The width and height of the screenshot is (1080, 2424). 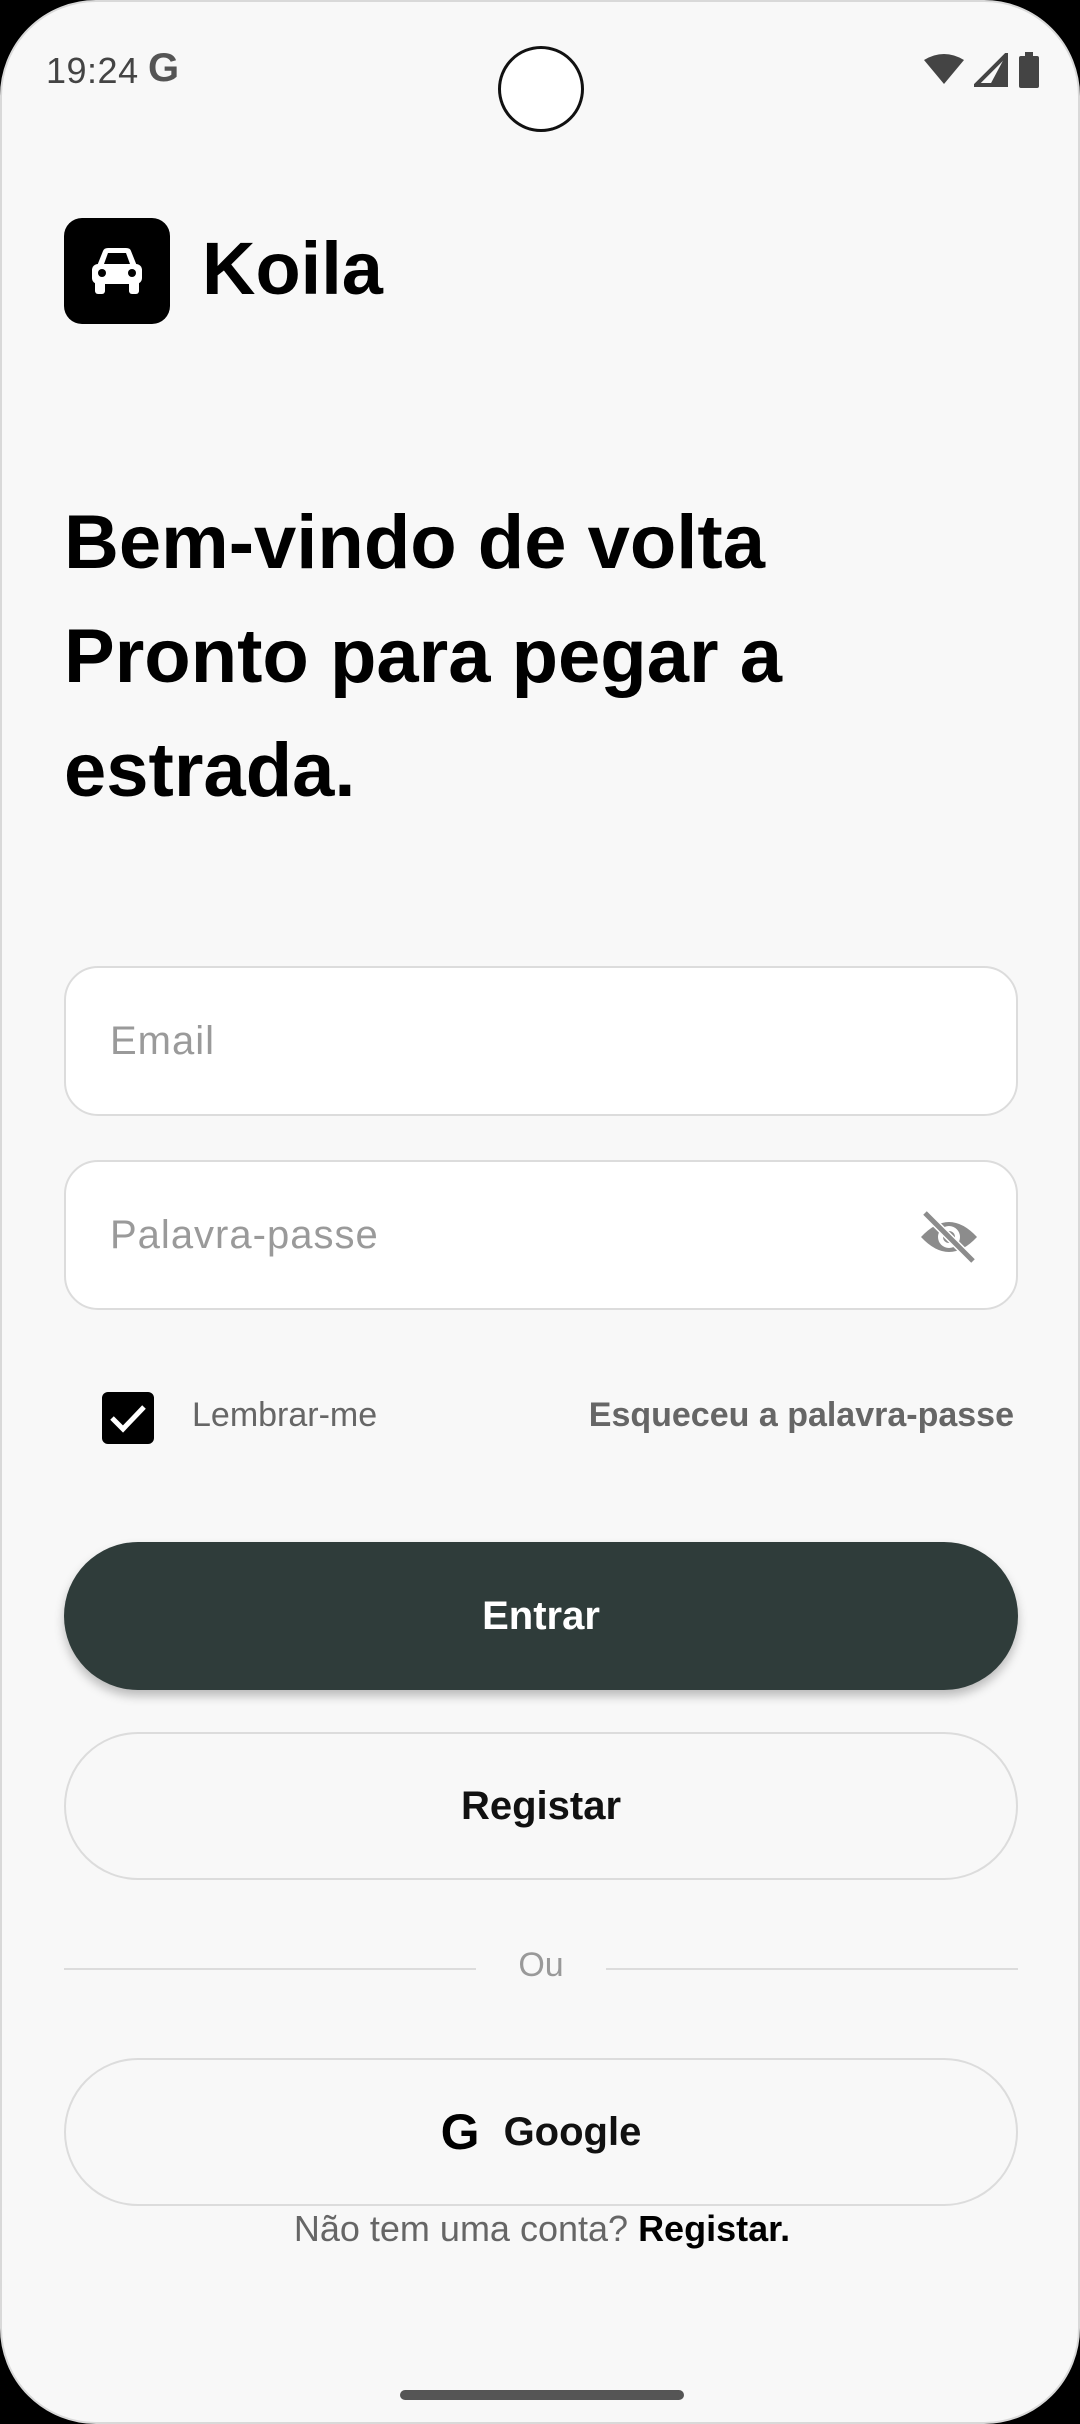 I want to click on eye-off-icon, so click(x=949, y=1237).